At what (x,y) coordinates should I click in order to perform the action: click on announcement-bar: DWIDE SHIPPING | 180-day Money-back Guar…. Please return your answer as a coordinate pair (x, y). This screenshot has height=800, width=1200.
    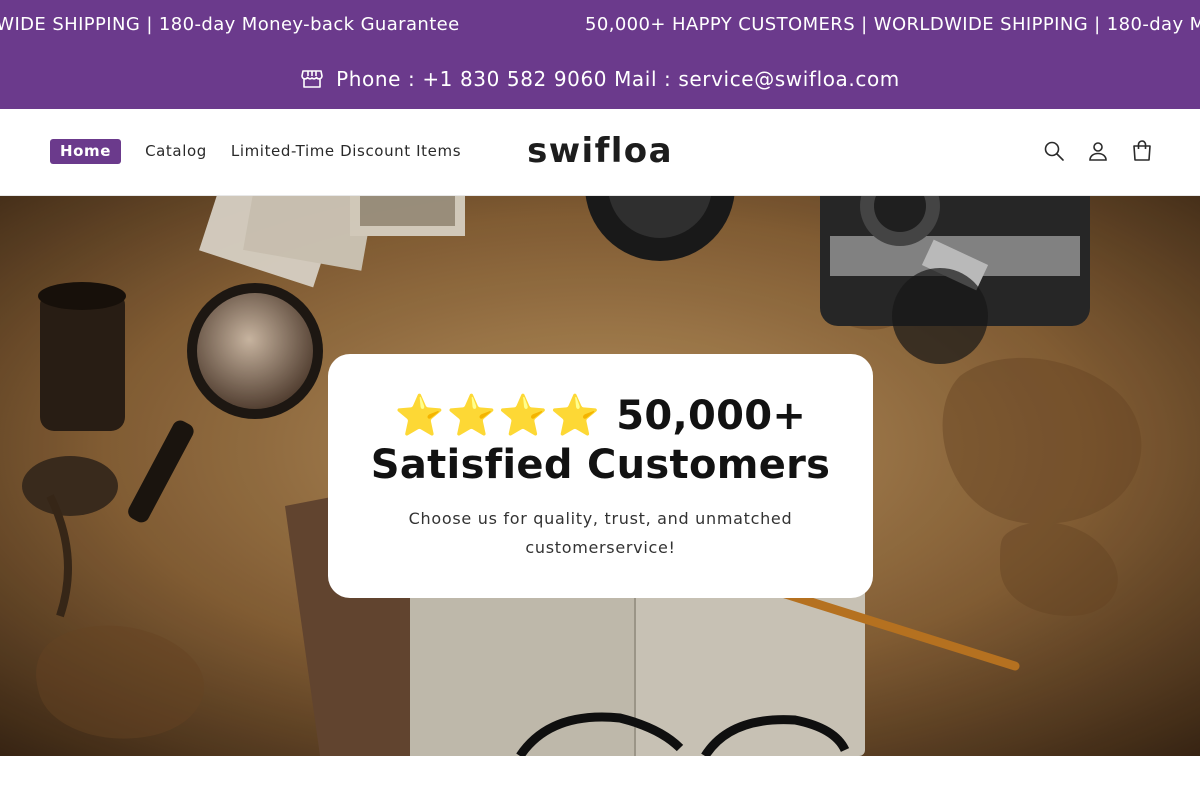
    Looking at the image, I should click on (600, 54).